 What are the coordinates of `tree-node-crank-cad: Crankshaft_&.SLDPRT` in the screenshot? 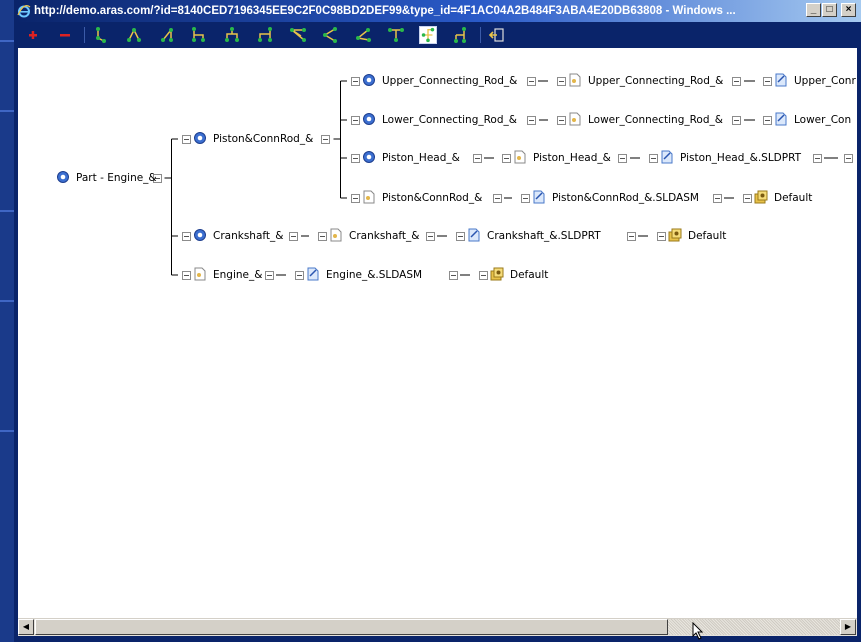 It's located at (534, 236).